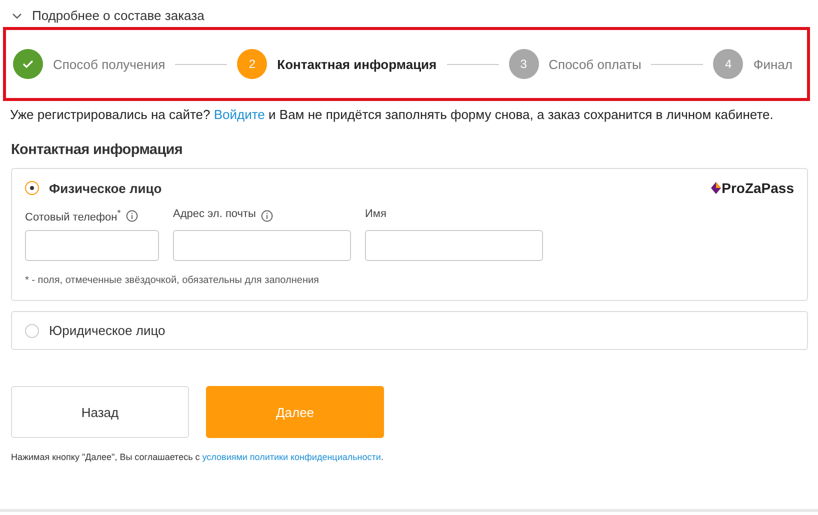 The height and width of the screenshot is (515, 818). Describe the element at coordinates (93, 188) in the screenshot. I see `person-type-radio: Физическое лицо` at that location.